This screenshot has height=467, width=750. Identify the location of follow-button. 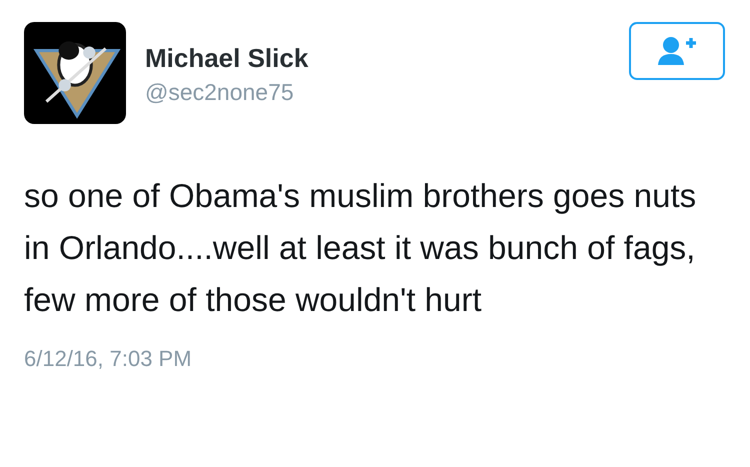
(677, 51).